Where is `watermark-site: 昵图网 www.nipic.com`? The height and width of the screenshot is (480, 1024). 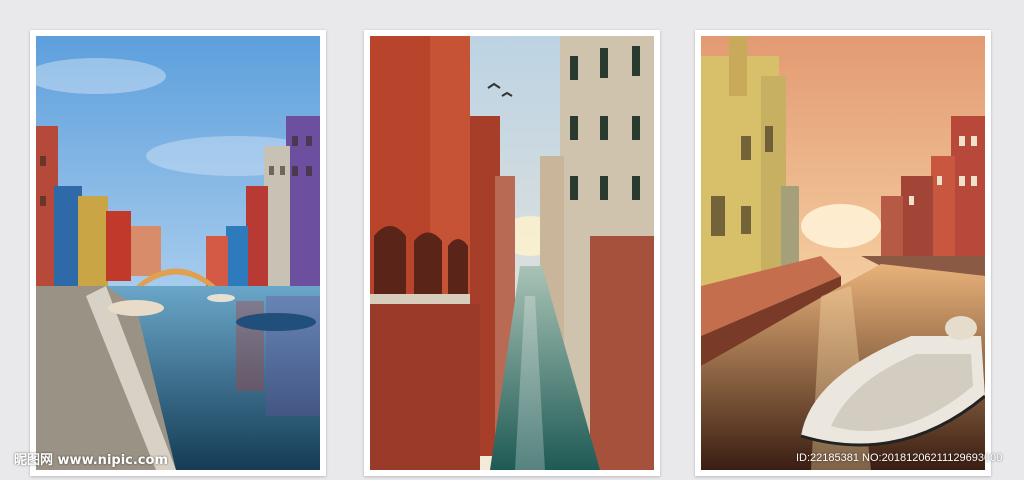 watermark-site: 昵图网 www.nipic.com is located at coordinates (91, 458).